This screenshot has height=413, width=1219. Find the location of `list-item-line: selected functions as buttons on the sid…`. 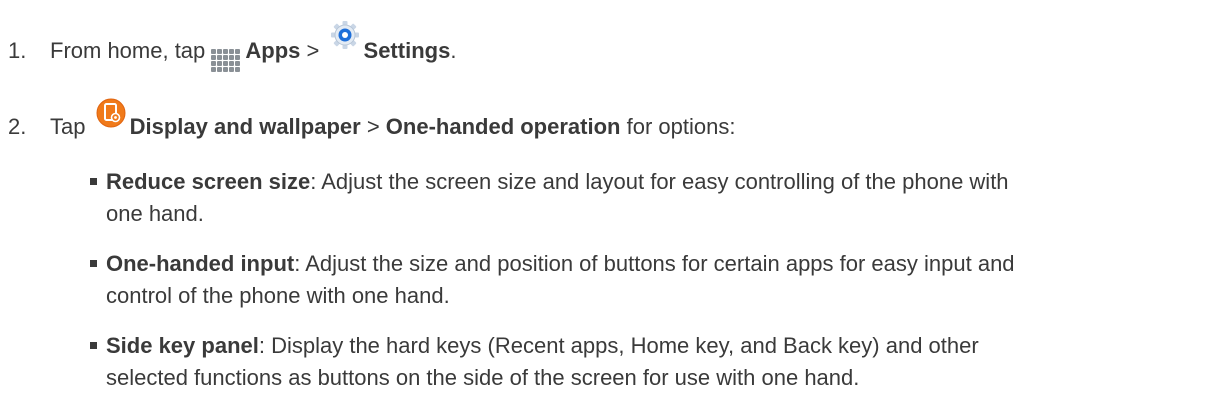

list-item-line: selected functions as buttons on the sid… is located at coordinates (483, 377).